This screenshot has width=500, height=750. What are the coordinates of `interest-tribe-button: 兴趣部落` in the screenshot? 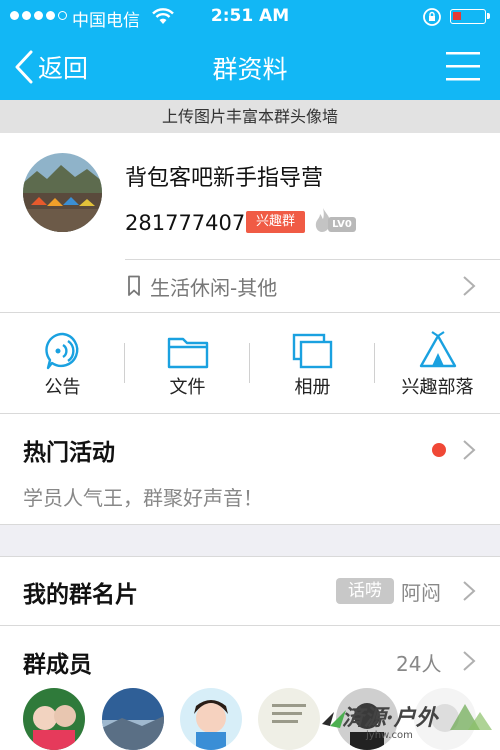 It's located at (437, 363).